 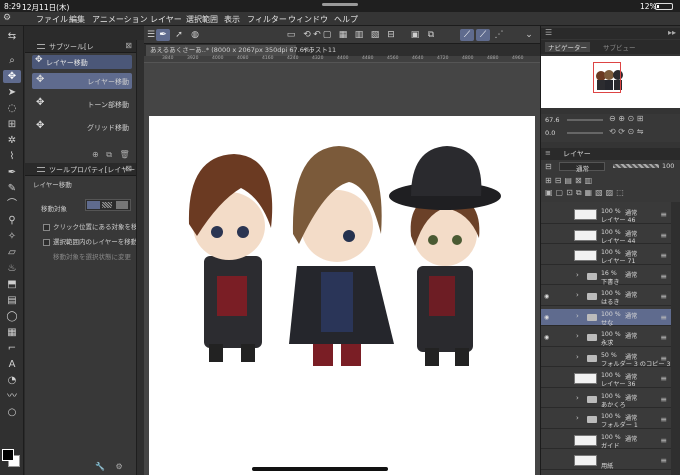 What do you see at coordinates (499, 35) in the screenshot?
I see `snap-grid-icon: ⋰` at bounding box center [499, 35].